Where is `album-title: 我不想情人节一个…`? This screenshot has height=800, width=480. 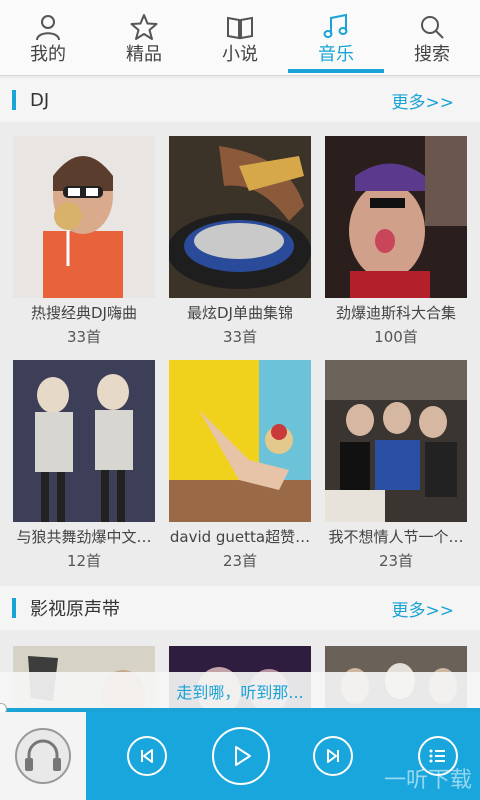 album-title: 我不想情人节一个… is located at coordinates (396, 537).